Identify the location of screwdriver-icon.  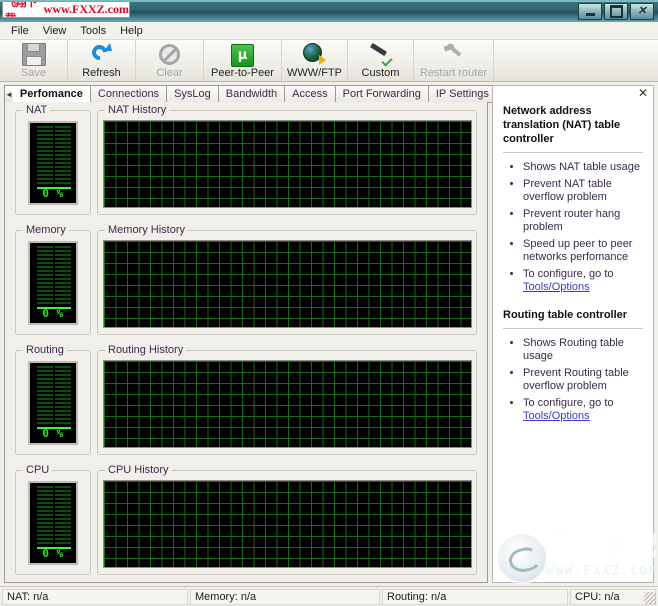
(381, 54).